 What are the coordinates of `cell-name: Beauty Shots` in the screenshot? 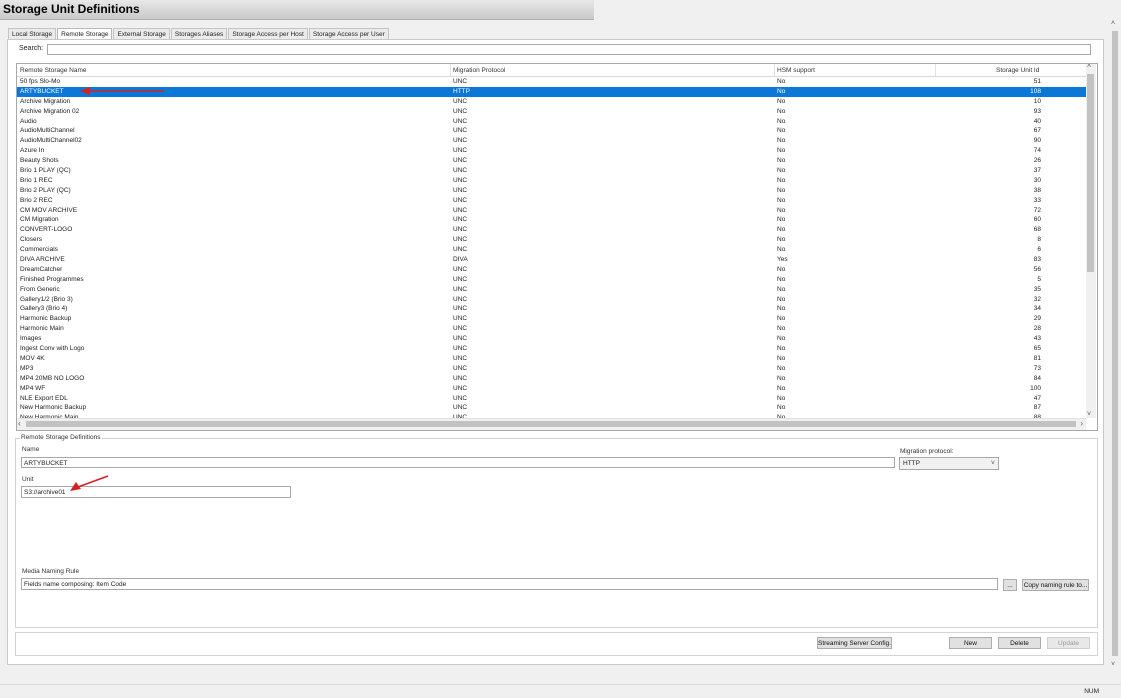 It's located at (39, 161).